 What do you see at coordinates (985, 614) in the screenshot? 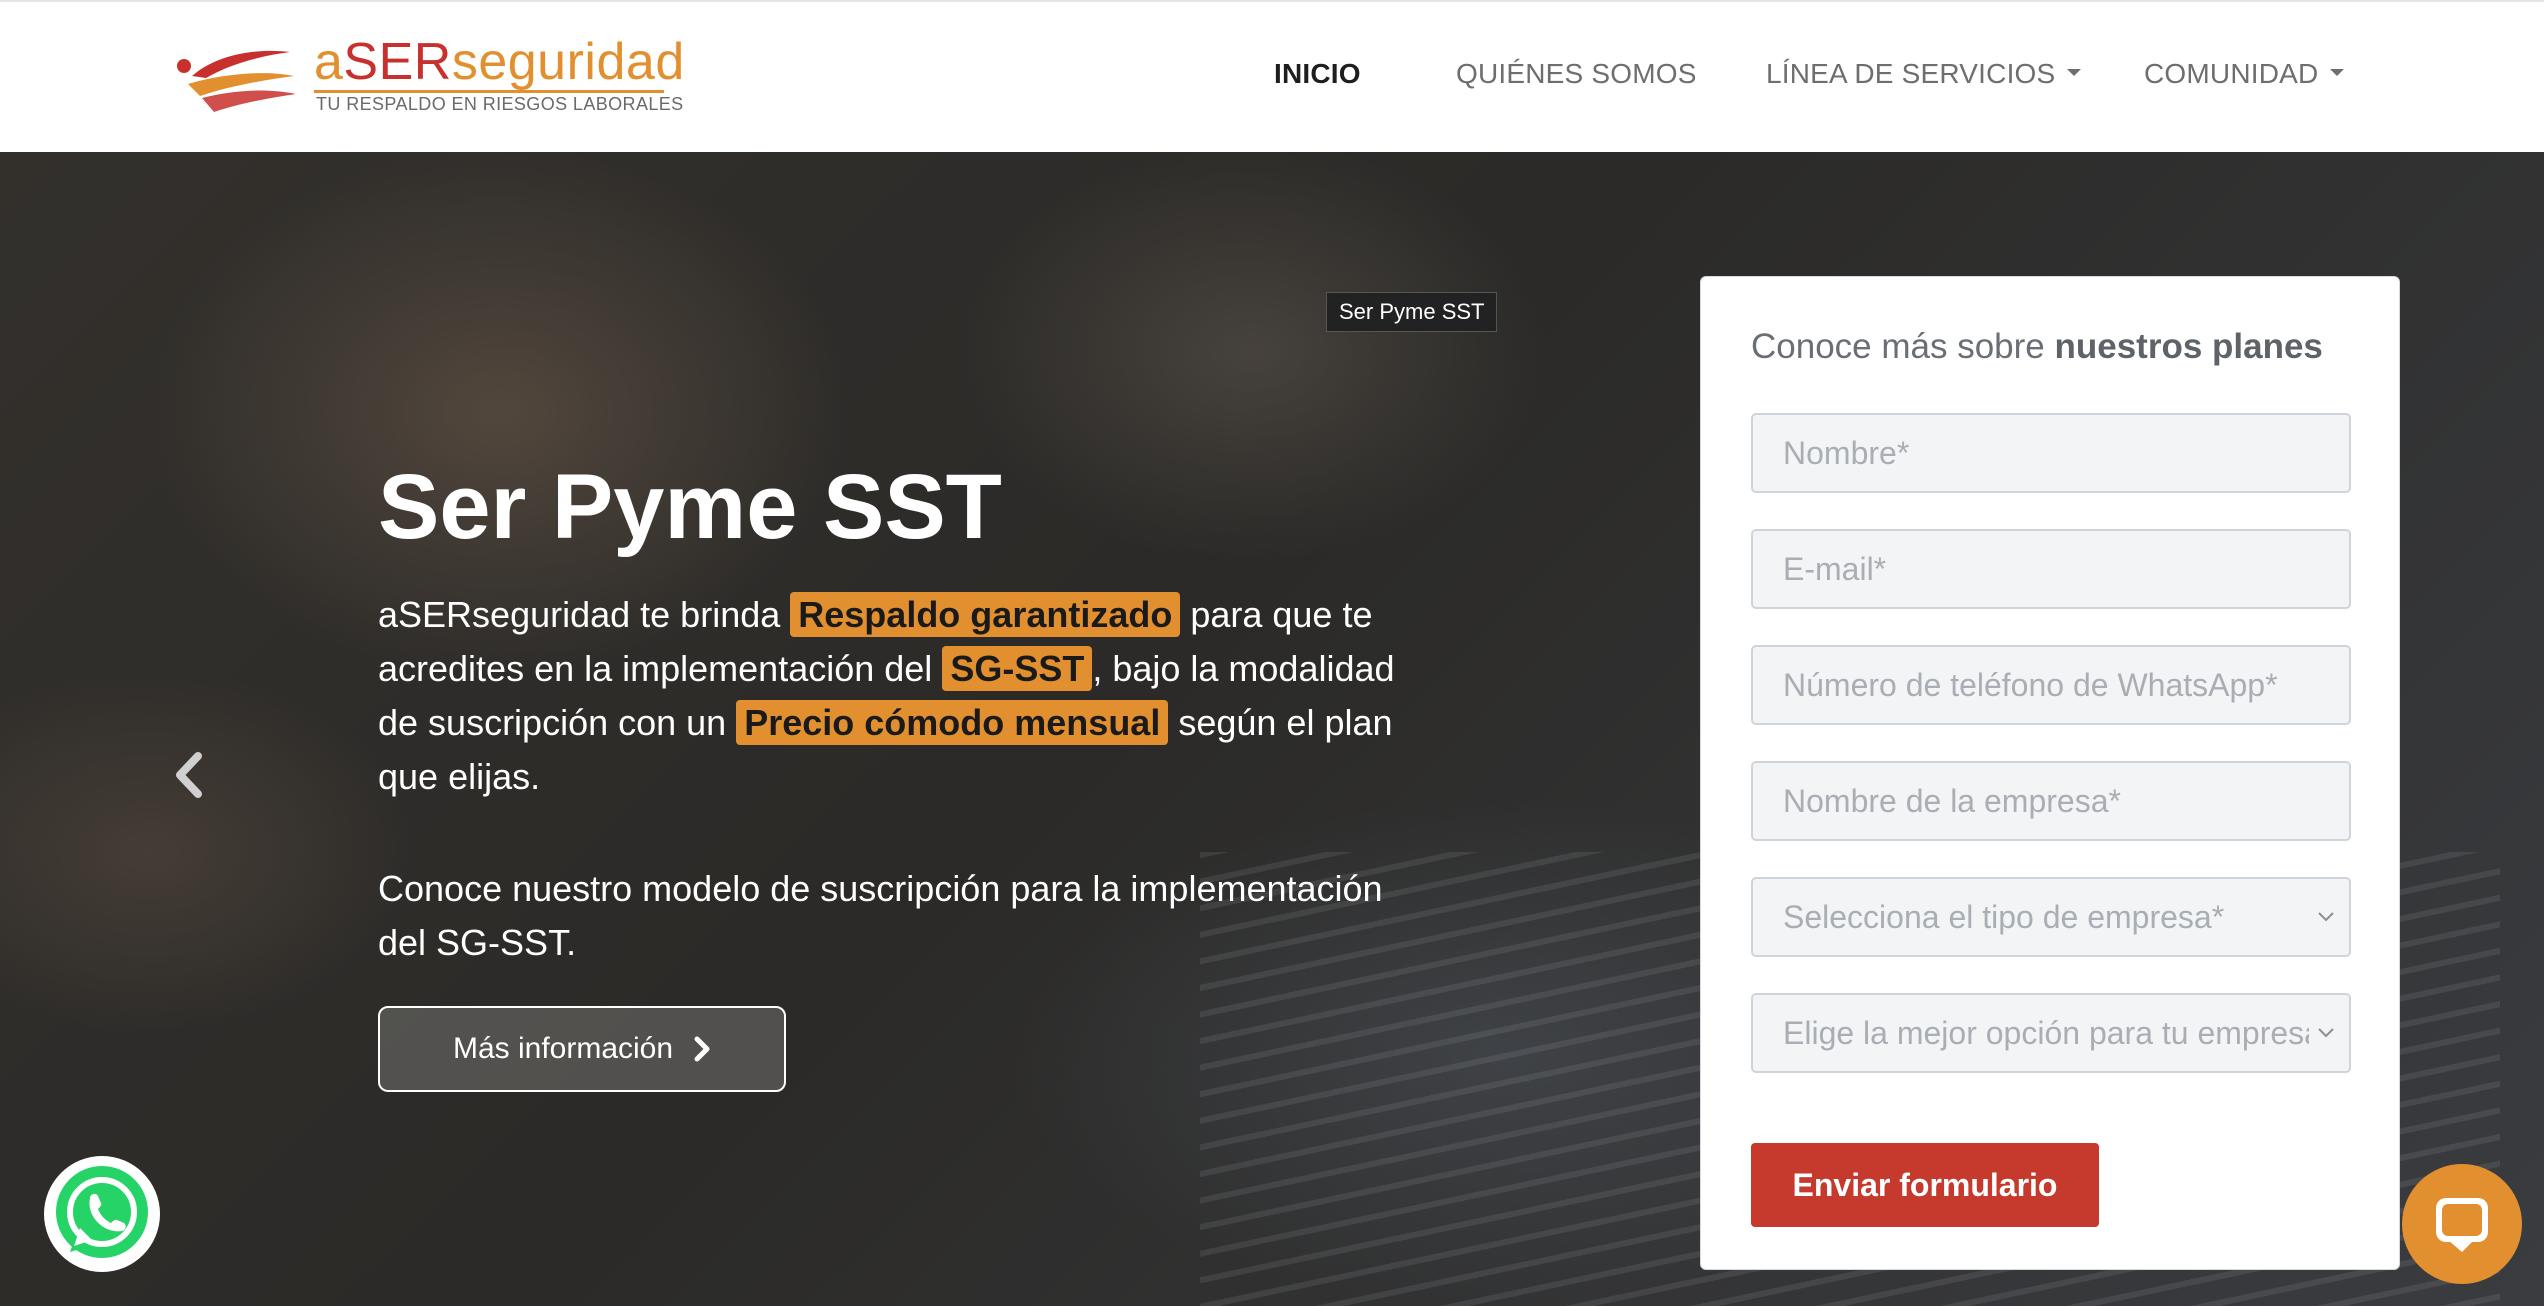
I see `highlight-badge: Respaldo garantizado` at bounding box center [985, 614].